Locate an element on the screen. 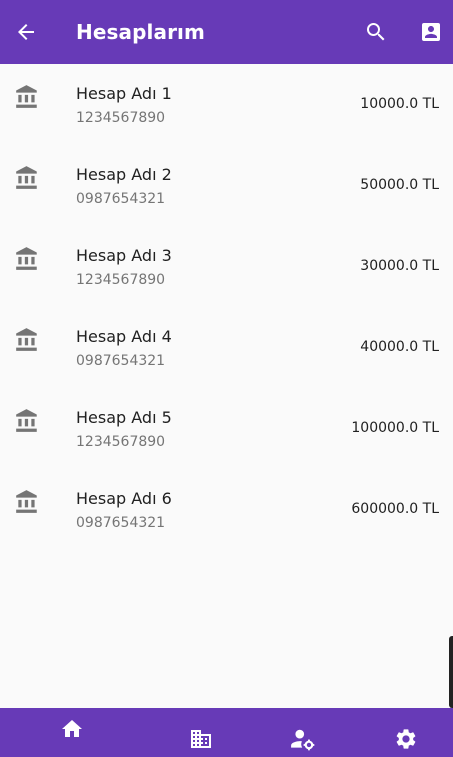 This screenshot has width=453, height=757. search-icon is located at coordinates (376, 32).